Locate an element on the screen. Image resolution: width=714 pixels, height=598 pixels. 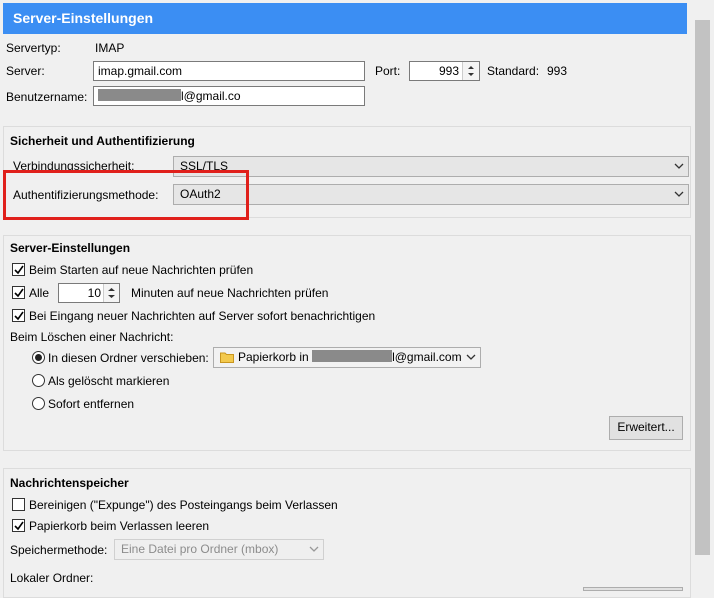
check-every-label: Alle is located at coordinates (39, 293).